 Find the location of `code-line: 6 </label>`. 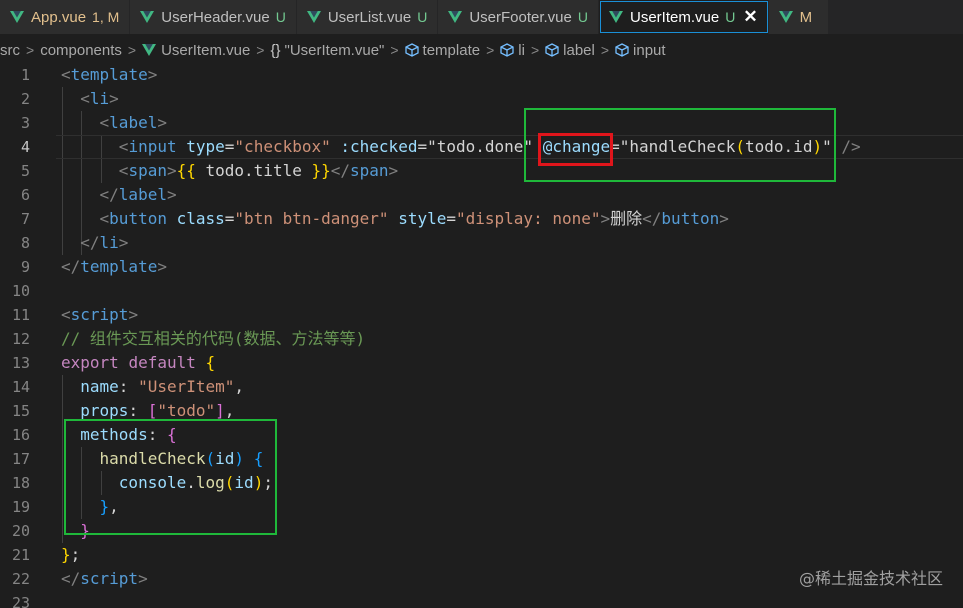

code-line: 6 </label> is located at coordinates (481, 195).